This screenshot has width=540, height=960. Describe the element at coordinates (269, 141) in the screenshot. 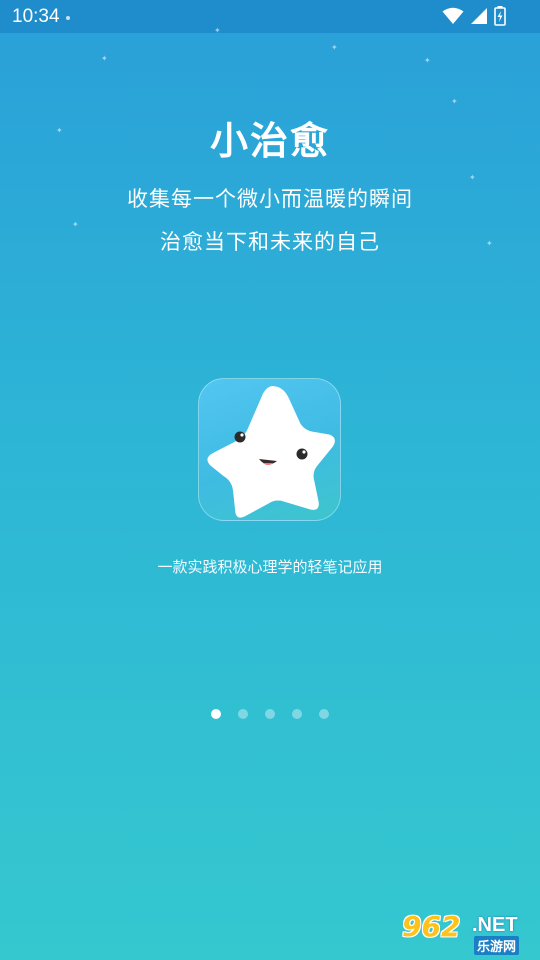

I see `app-title: 小治愈` at that location.